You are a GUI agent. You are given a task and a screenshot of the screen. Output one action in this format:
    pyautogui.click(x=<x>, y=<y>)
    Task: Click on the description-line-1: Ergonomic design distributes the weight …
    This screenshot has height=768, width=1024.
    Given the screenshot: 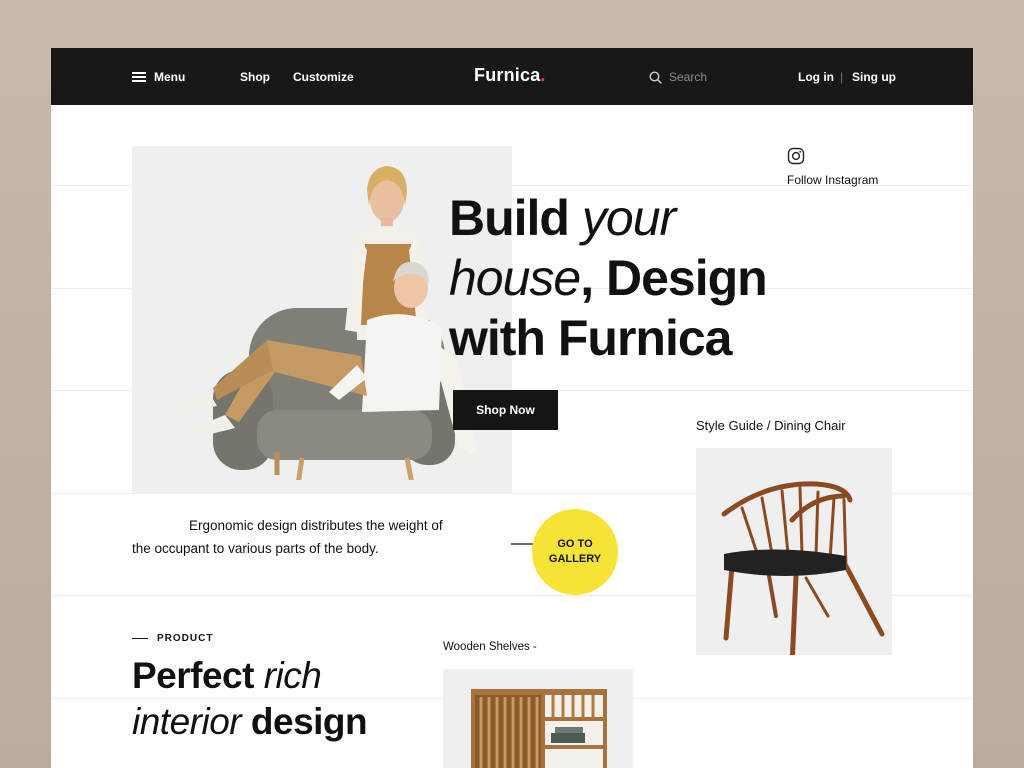 What is the action you would take?
    pyautogui.click(x=316, y=525)
    